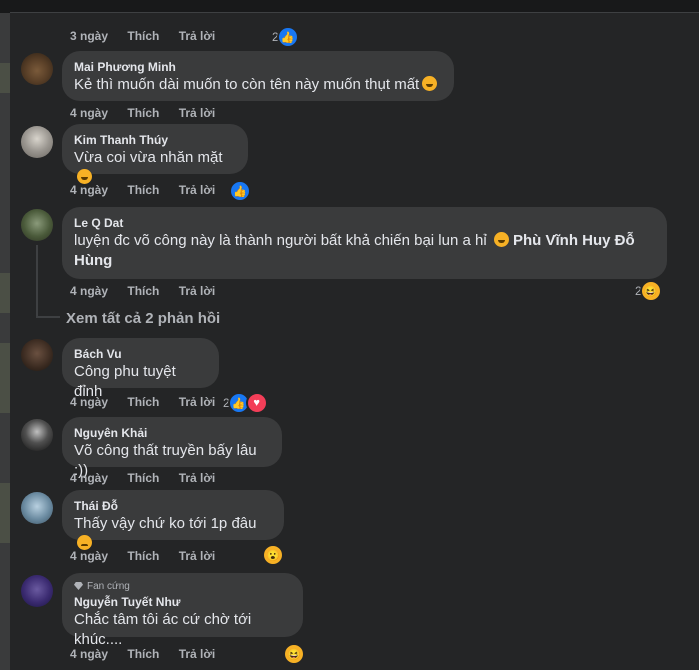 This screenshot has height=670, width=699. Describe the element at coordinates (182, 587) in the screenshot. I see `fan-badge: Fan cứng` at that location.